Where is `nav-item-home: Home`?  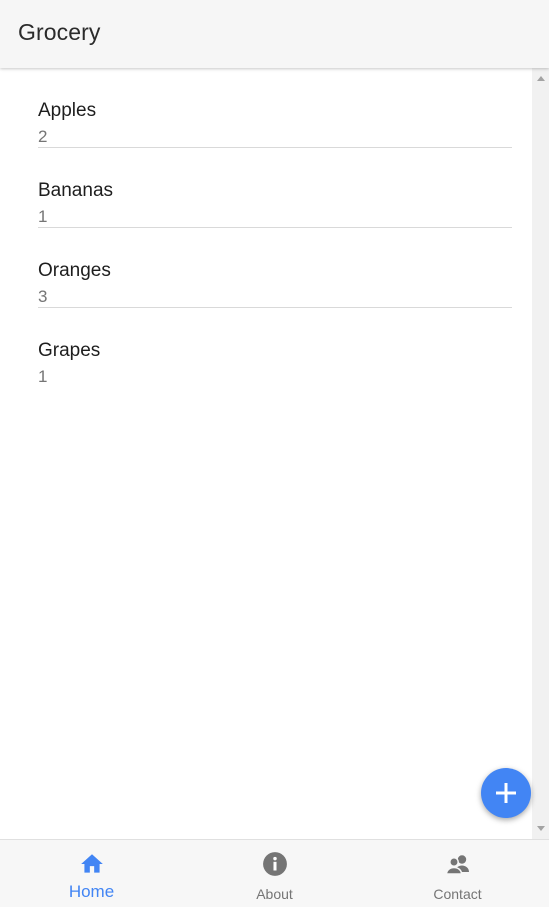 nav-item-home: Home is located at coordinates (91, 873).